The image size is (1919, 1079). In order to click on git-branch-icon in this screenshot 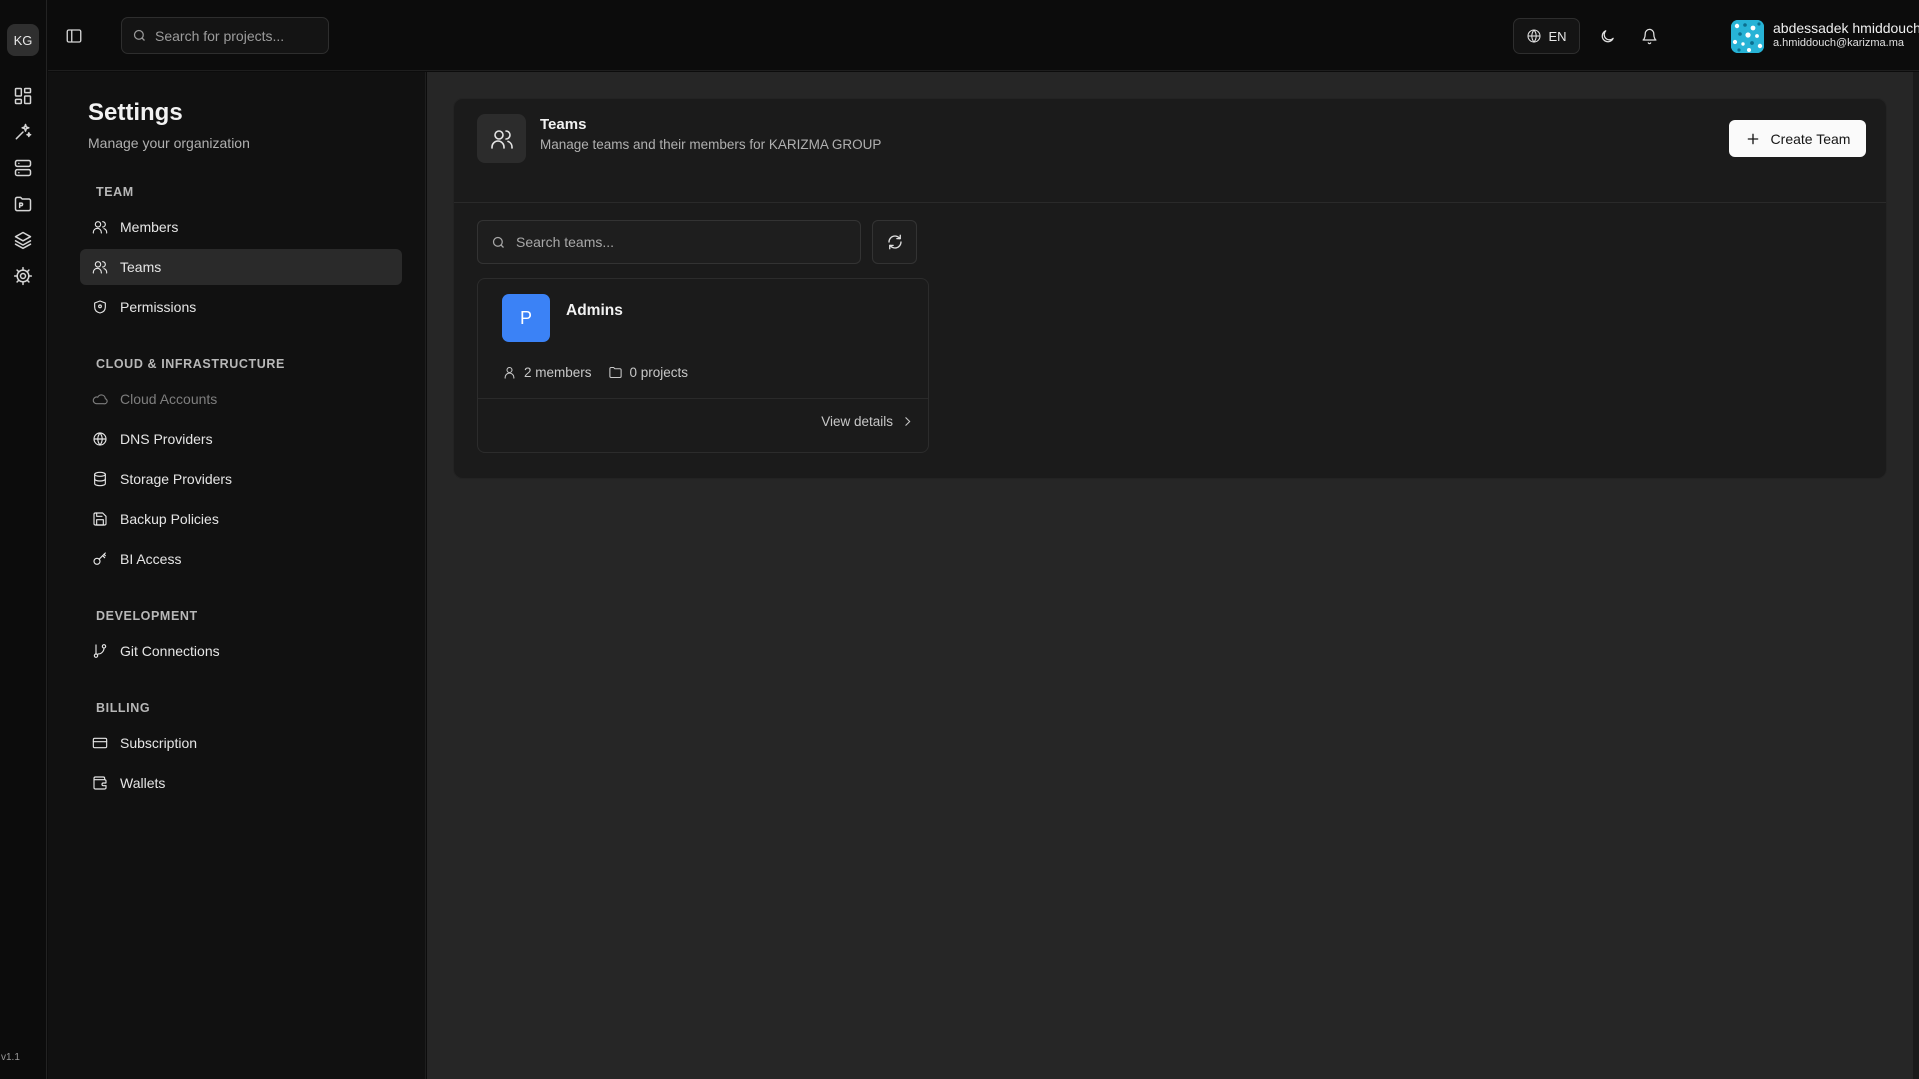, I will do `click(100, 651)`.